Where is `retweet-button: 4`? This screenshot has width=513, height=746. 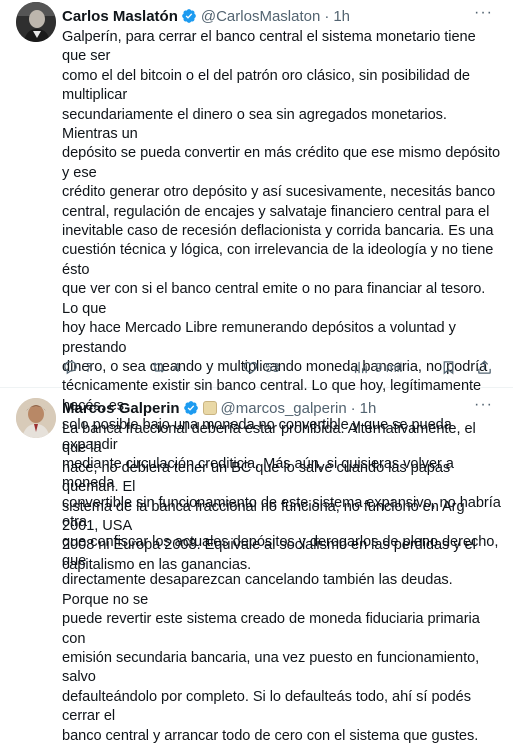 retweet-button: 4 is located at coordinates (165, 367).